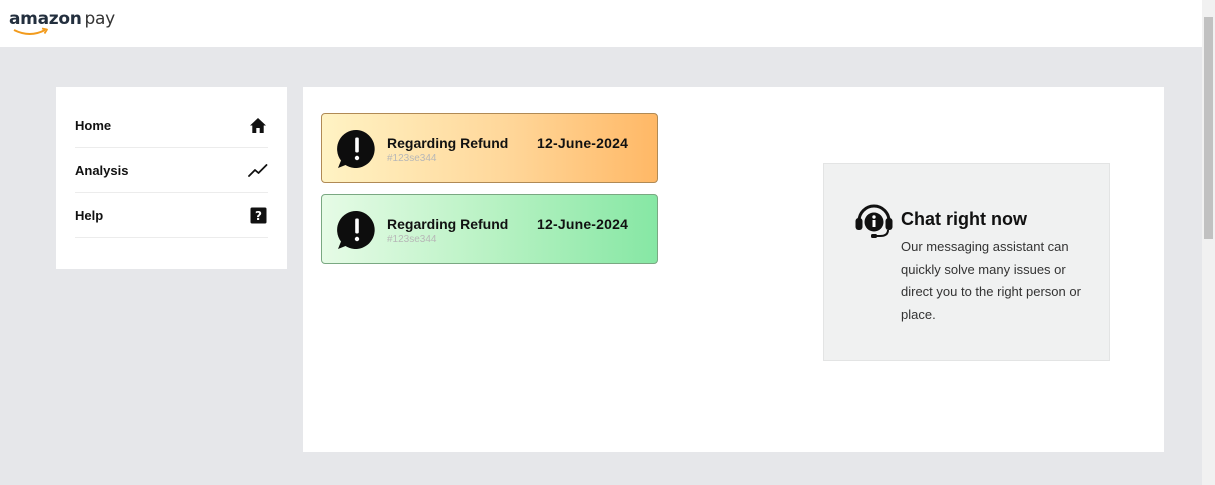 Image resolution: width=1215 pixels, height=485 pixels. What do you see at coordinates (1208, 242) in the screenshot?
I see `page-scrollbar` at bounding box center [1208, 242].